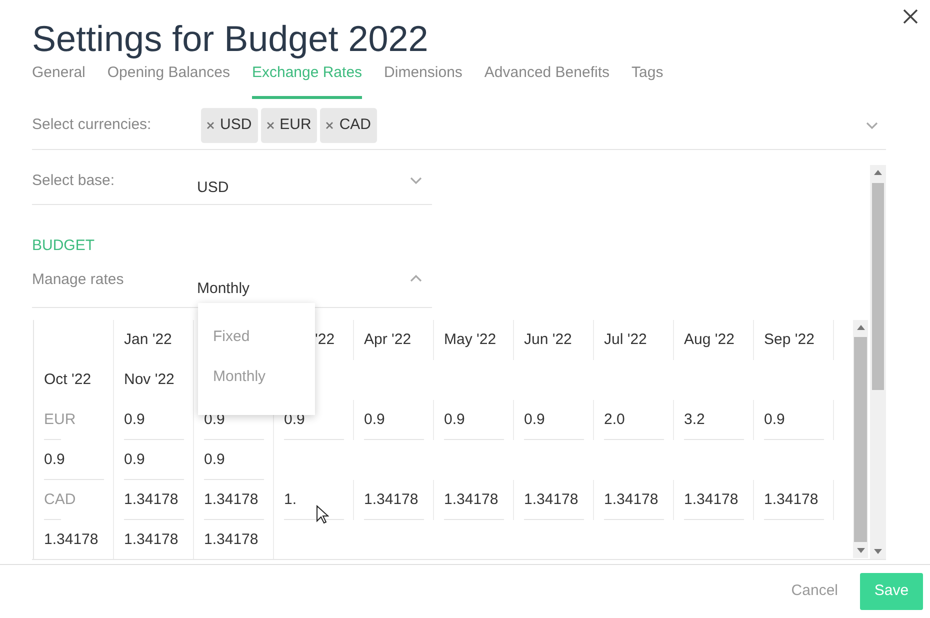 The image size is (930, 618). What do you see at coordinates (78, 280) in the screenshot?
I see `field-label: Manage rates` at bounding box center [78, 280].